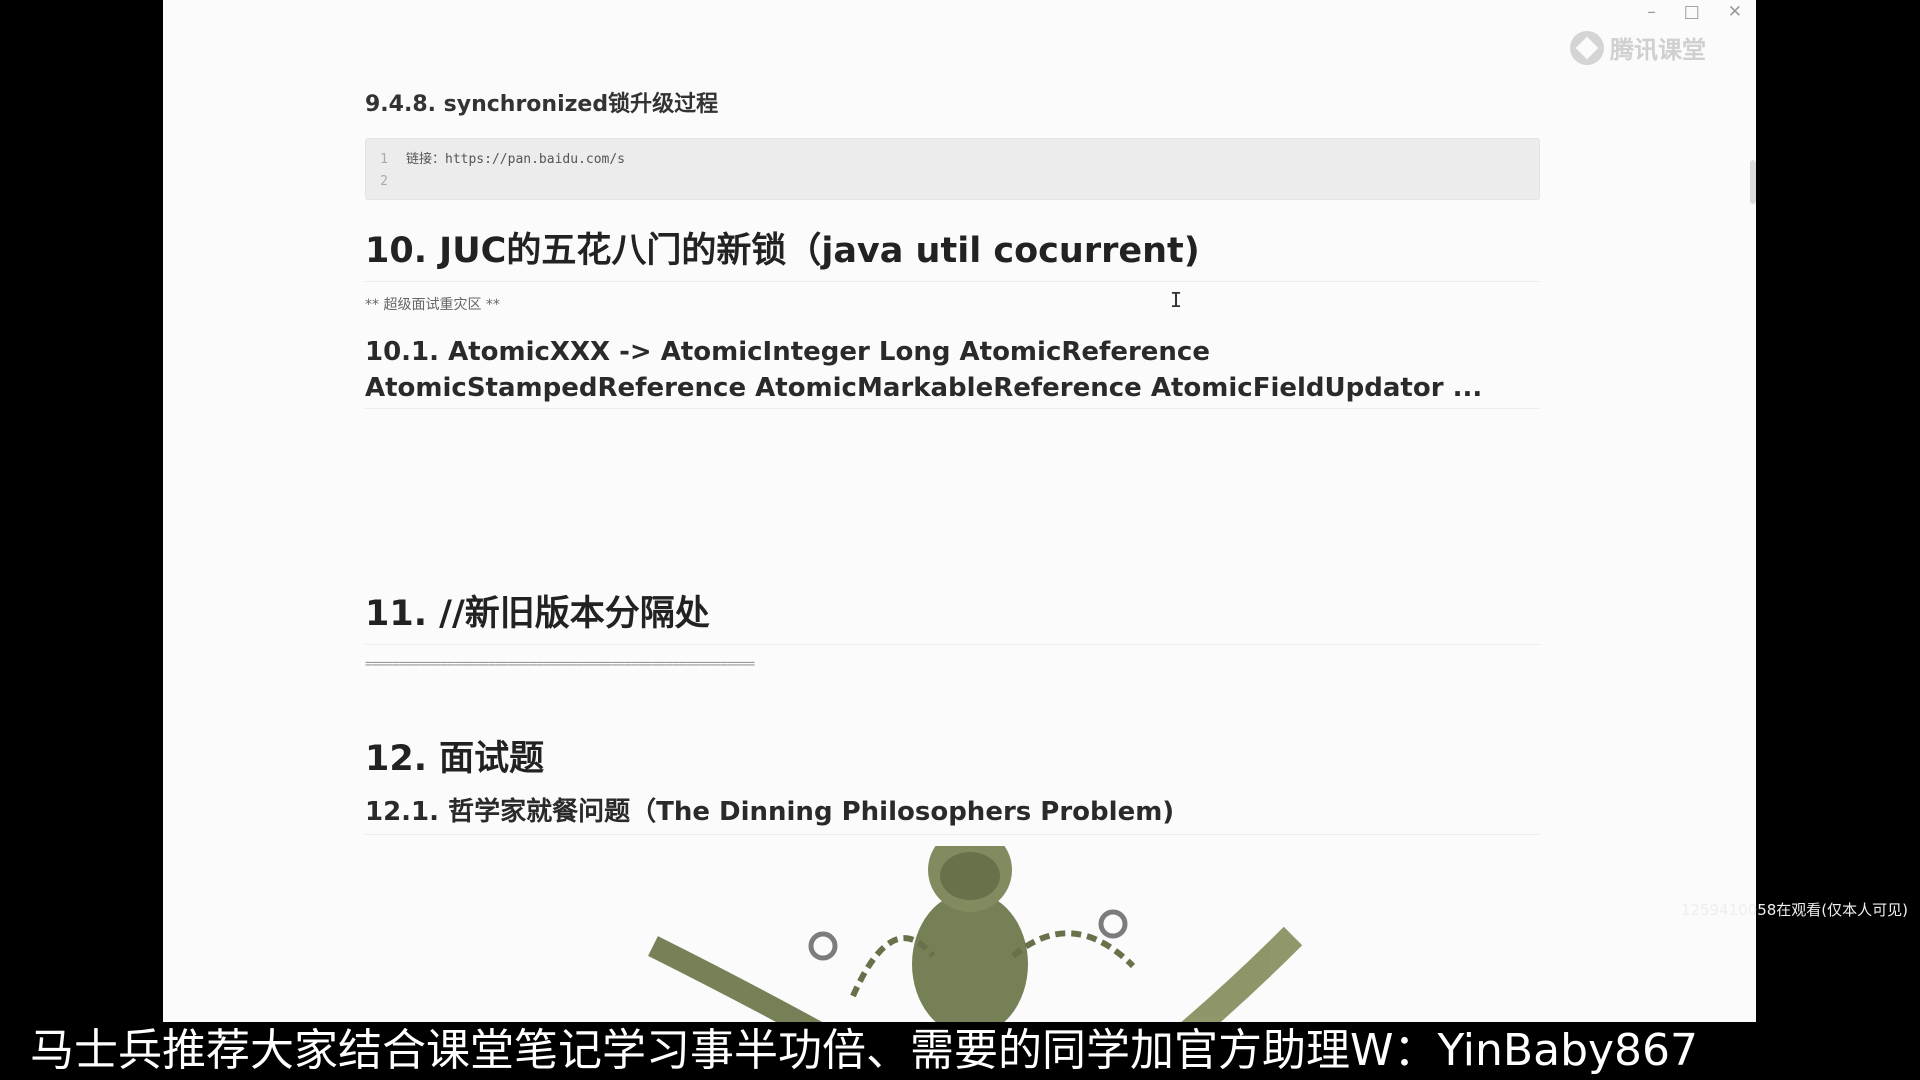 Image resolution: width=1920 pixels, height=1080 pixels. What do you see at coordinates (952, 160) in the screenshot?
I see `code-line: 1 链接：https://pan.baidu.com/s` at bounding box center [952, 160].